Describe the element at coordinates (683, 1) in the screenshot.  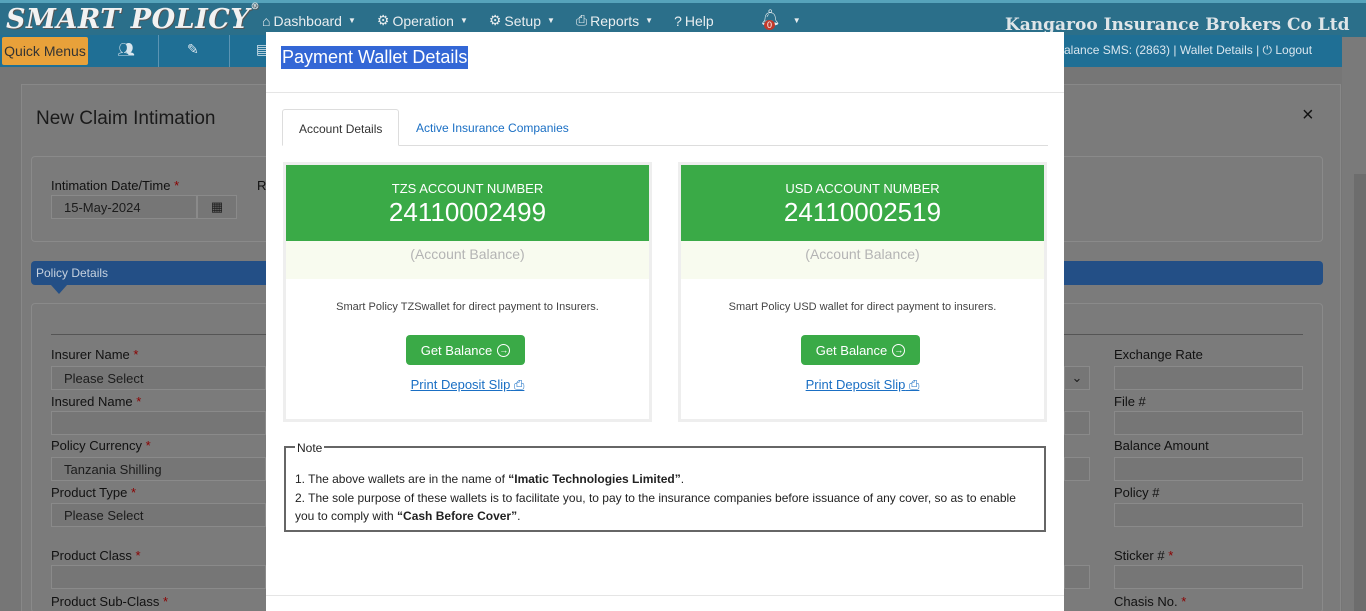
I see `navbar-edge` at that location.